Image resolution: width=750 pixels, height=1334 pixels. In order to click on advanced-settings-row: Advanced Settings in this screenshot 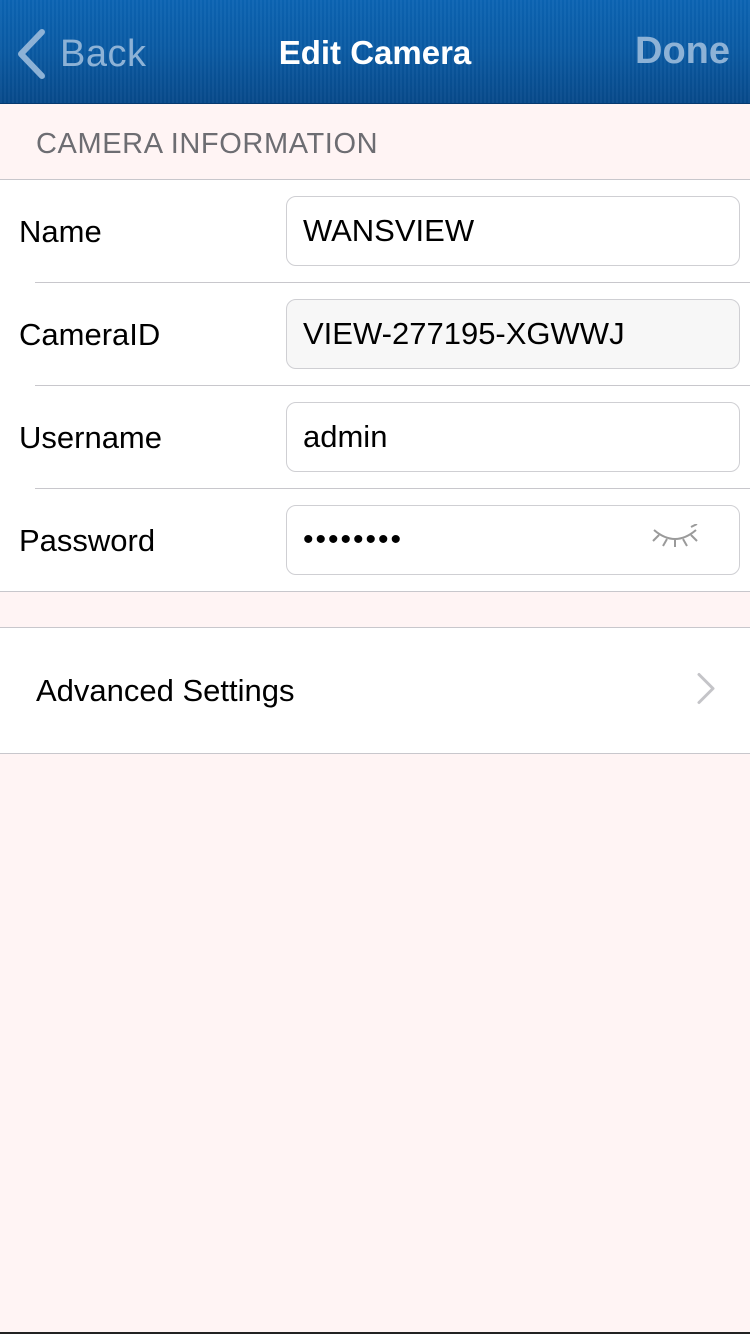, I will do `click(375, 690)`.